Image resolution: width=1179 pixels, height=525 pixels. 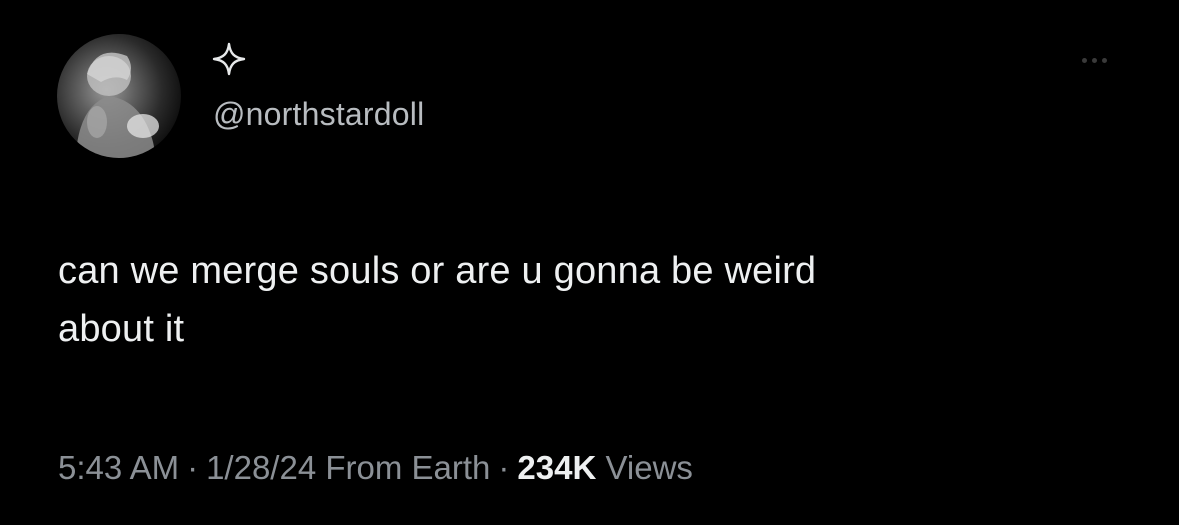 I want to click on user-handle: @northstardoll, so click(x=318, y=114).